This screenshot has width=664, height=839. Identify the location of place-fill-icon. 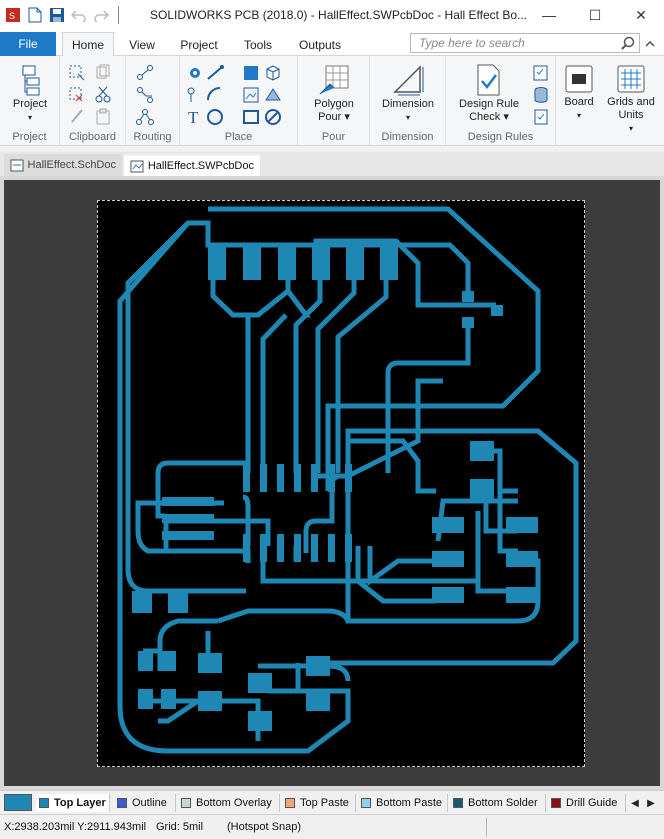
(251, 73).